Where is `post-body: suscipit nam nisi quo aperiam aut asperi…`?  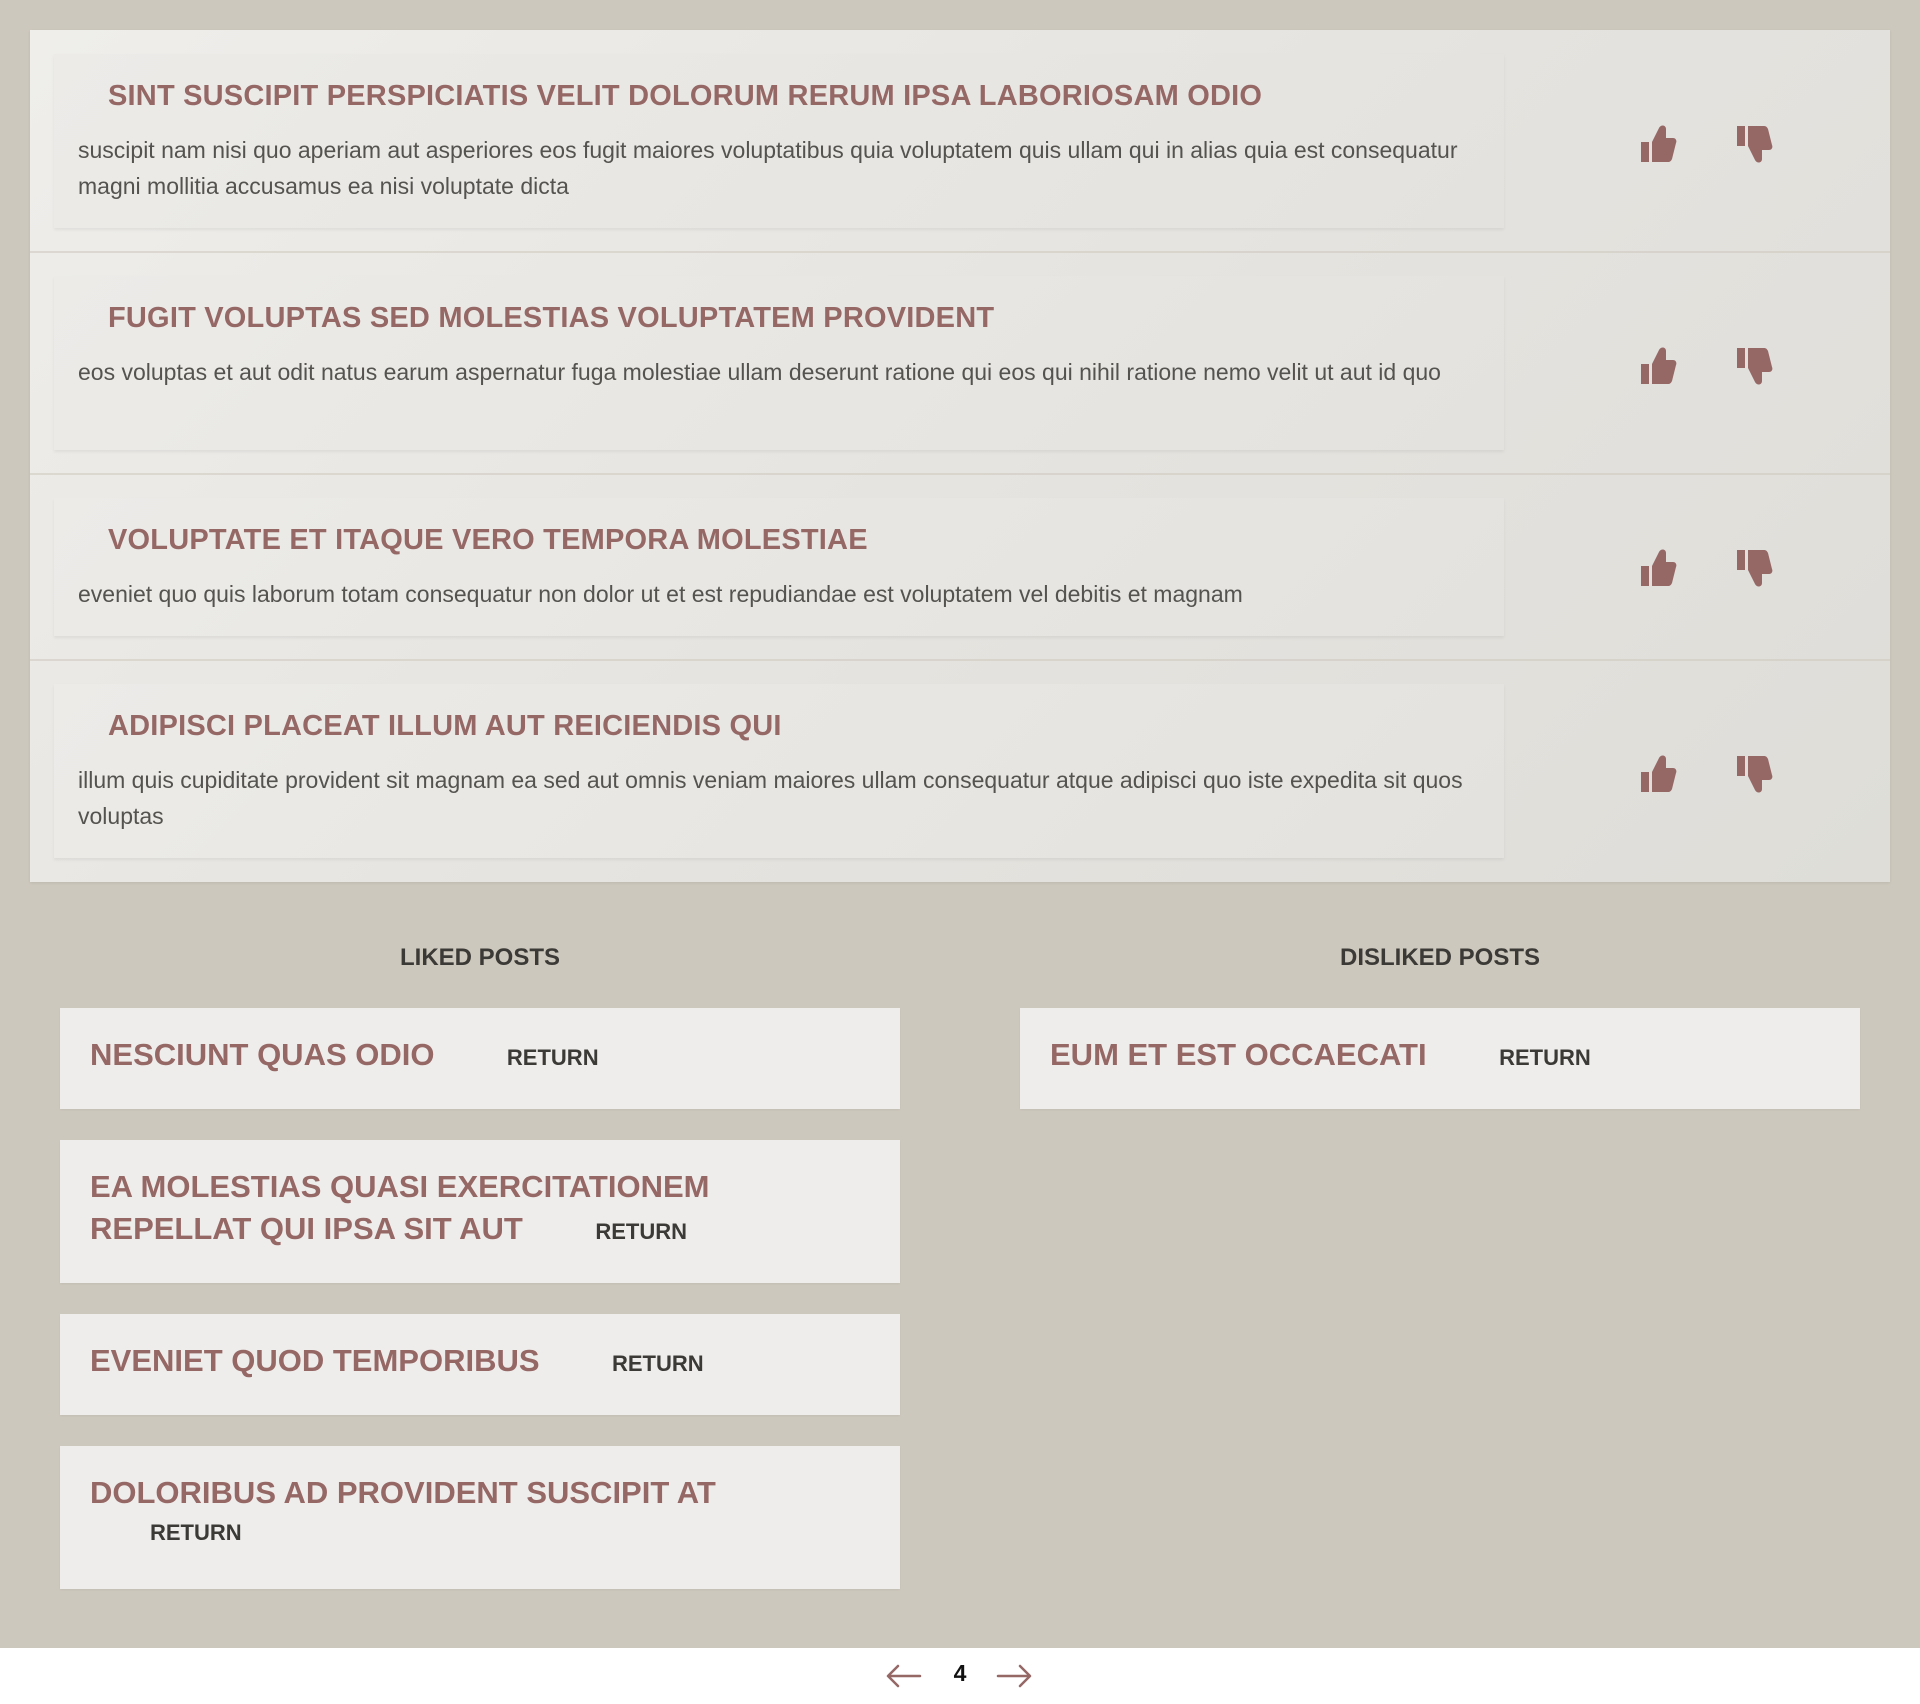 post-body: suscipit nam nisi quo aperiam aut asperi… is located at coordinates (768, 168).